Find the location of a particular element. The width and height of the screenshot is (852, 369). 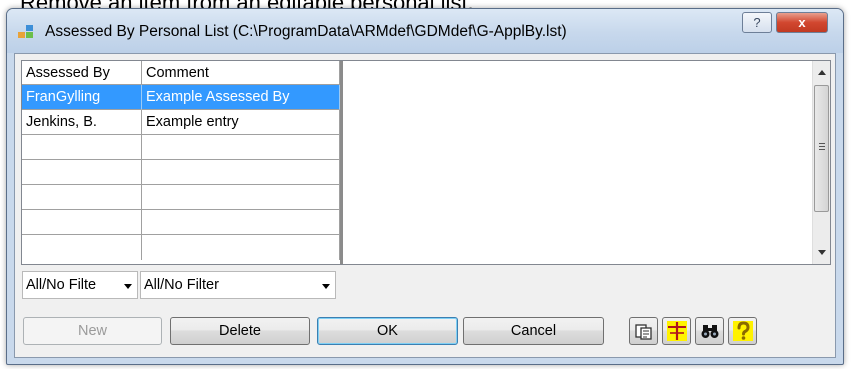

scroll-up-icon is located at coordinates (822, 72).